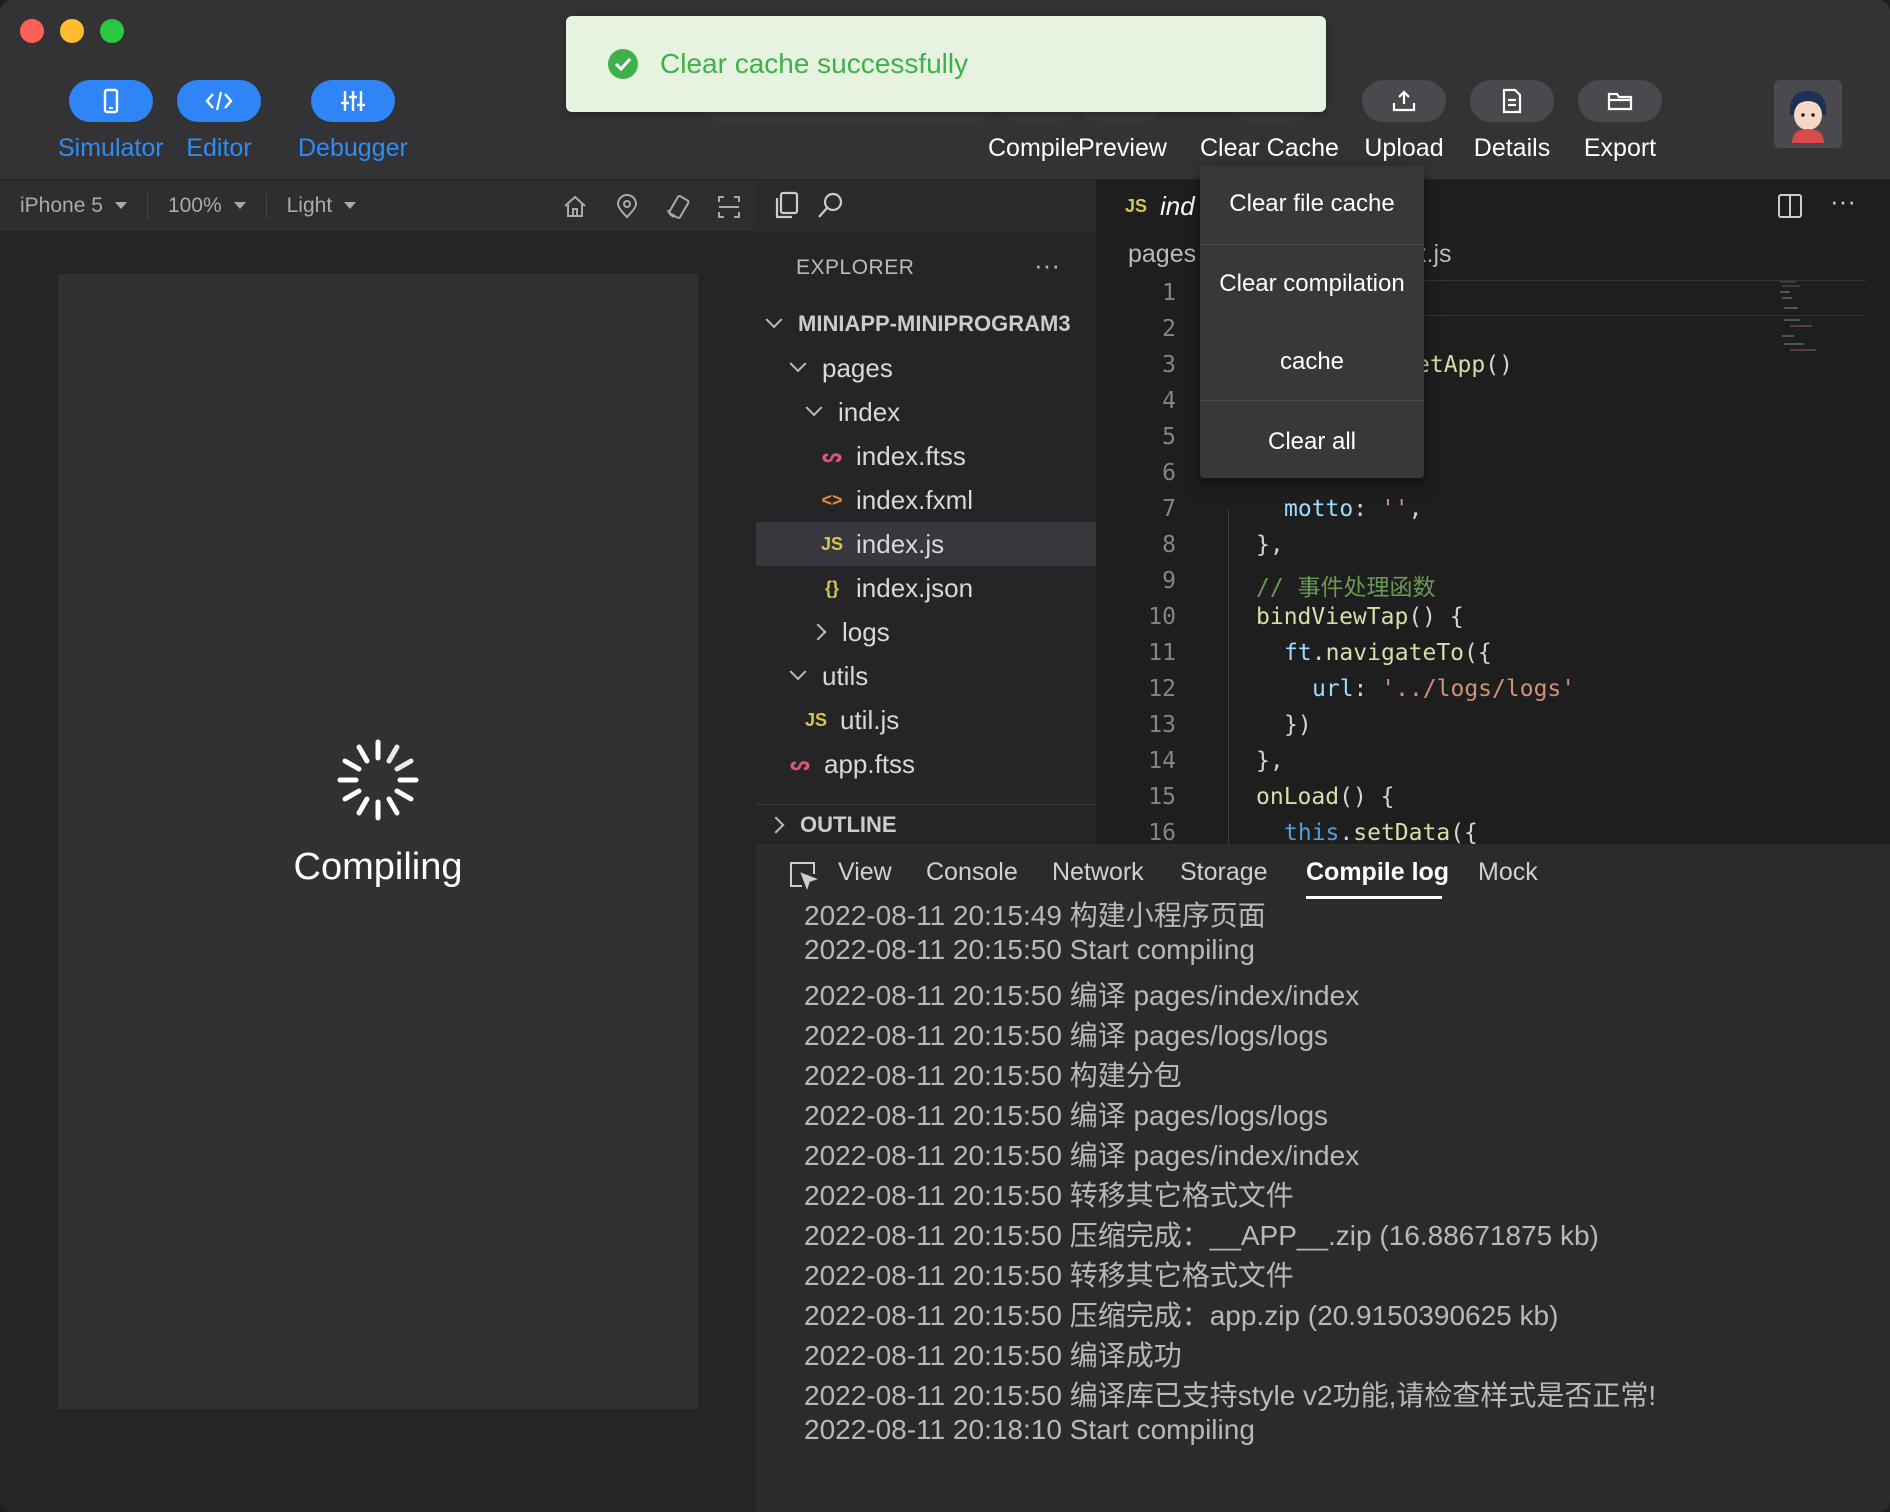  What do you see at coordinates (623, 64) in the screenshot?
I see `check-circle-icon` at bounding box center [623, 64].